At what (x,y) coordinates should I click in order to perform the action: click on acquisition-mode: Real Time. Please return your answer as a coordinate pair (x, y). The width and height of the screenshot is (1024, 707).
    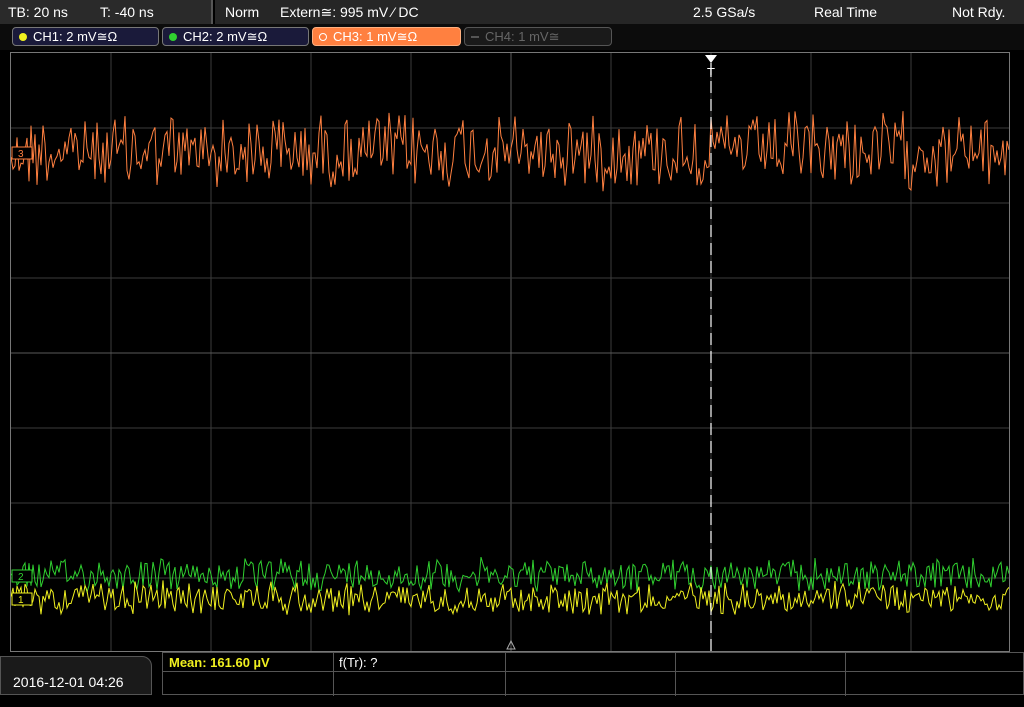
    Looking at the image, I should click on (846, 12).